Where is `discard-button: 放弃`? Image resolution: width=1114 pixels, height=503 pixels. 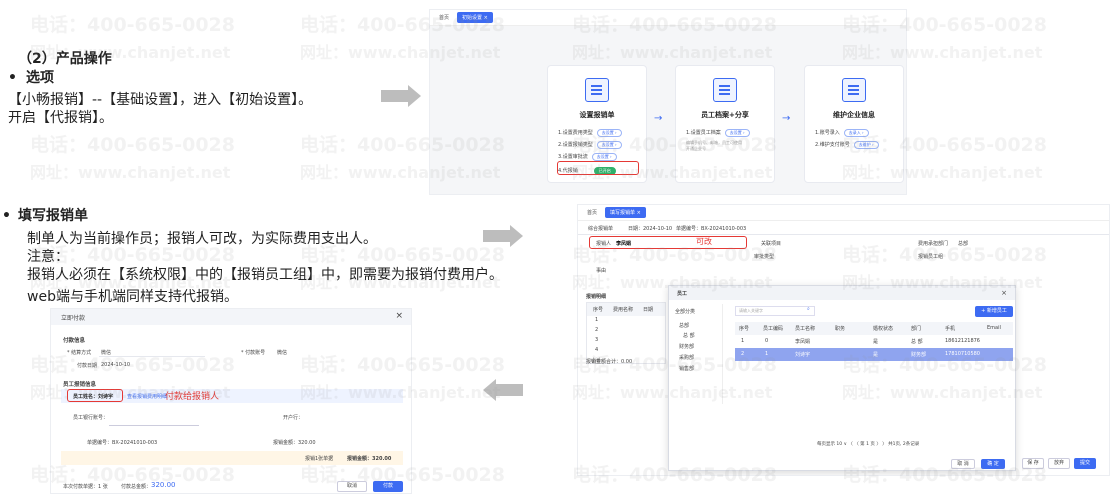 discard-button: 放弃 is located at coordinates (1059, 463).